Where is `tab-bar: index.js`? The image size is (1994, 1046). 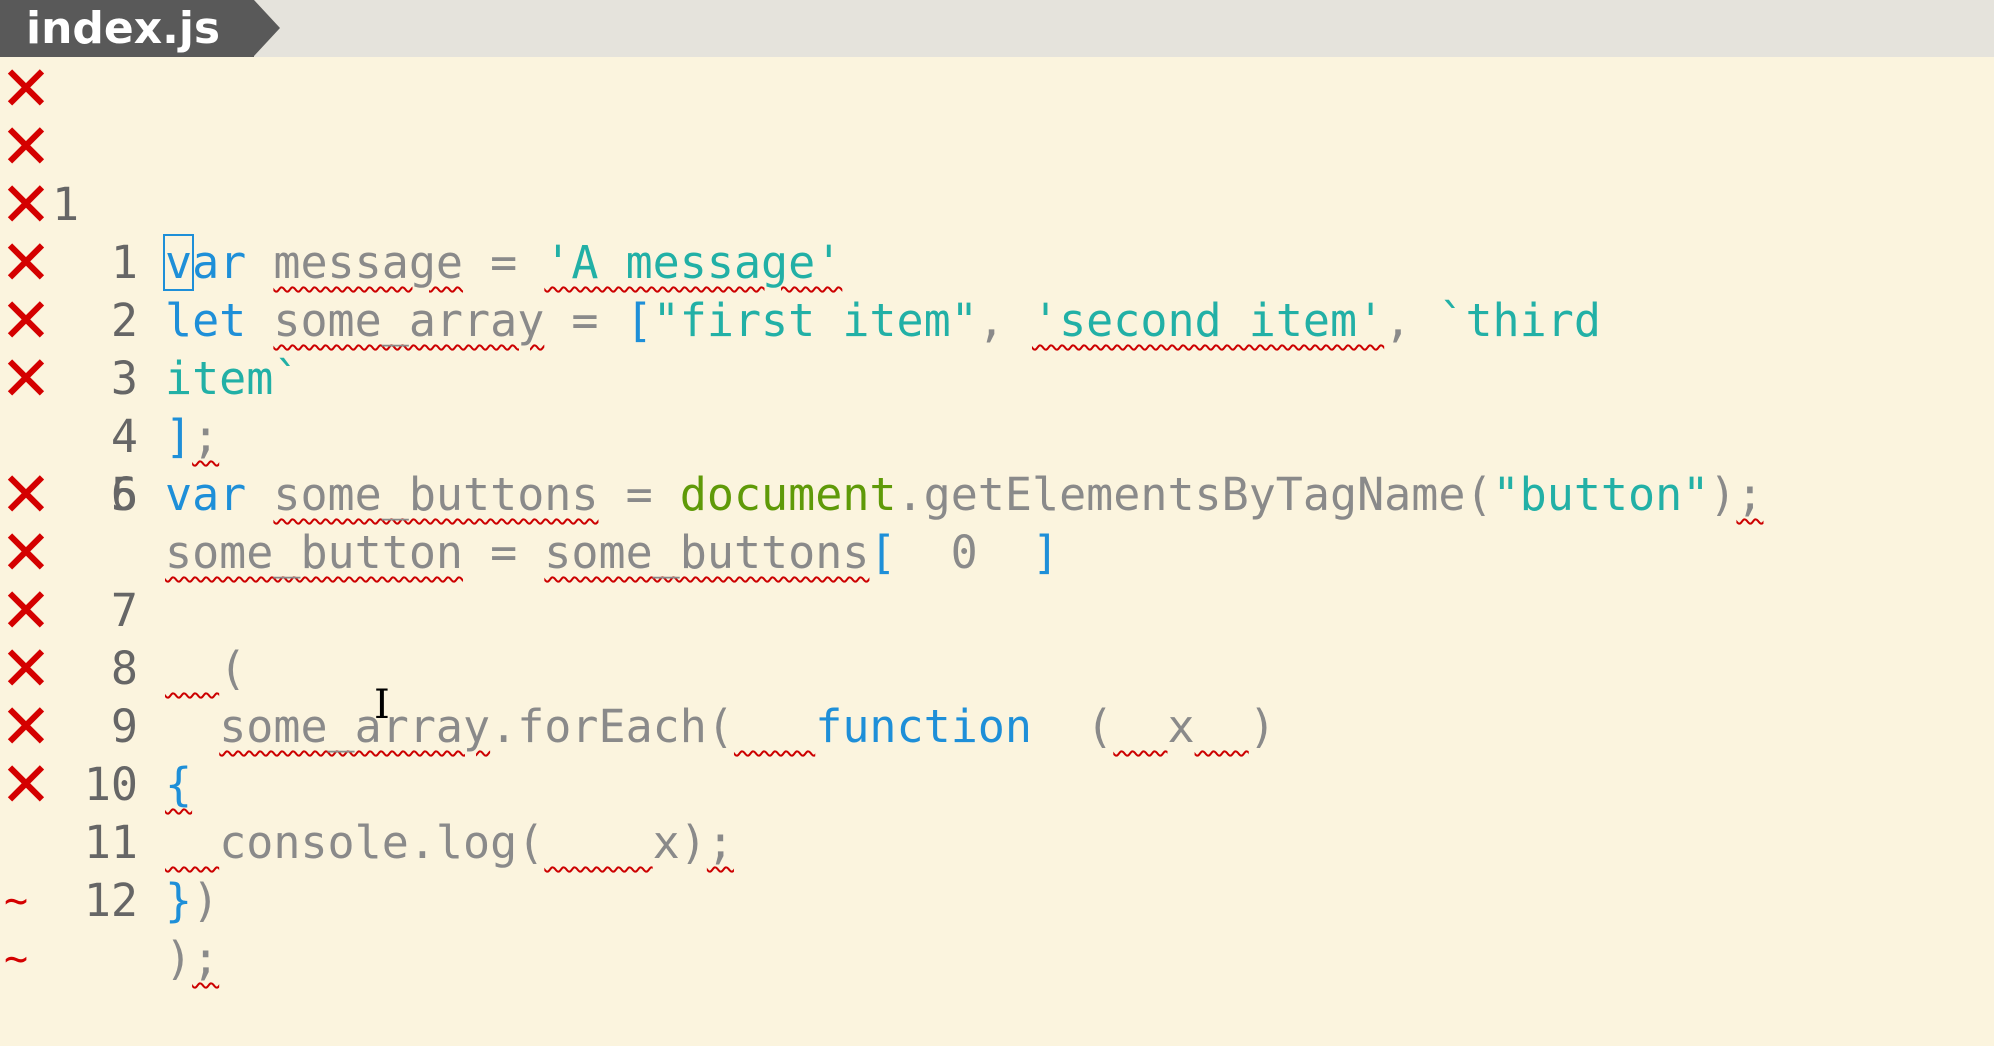 tab-bar: index.js is located at coordinates (997, 28).